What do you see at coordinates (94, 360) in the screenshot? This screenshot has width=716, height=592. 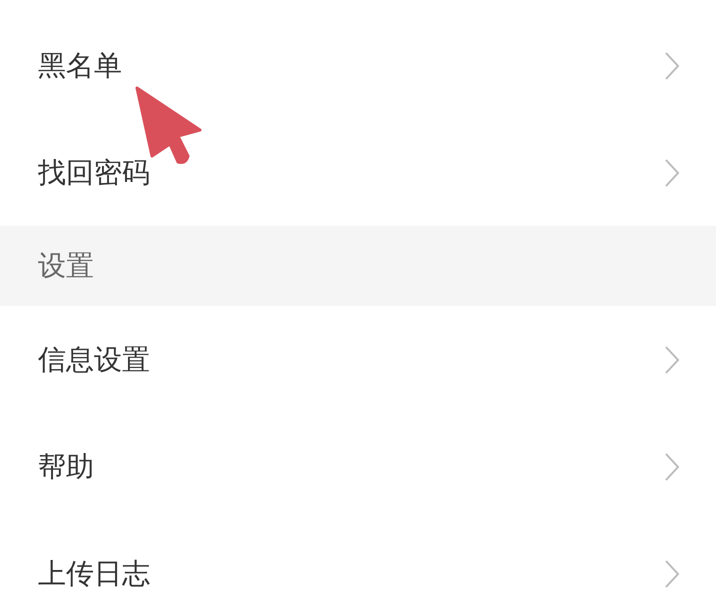 I see `row-label: 信息设置` at bounding box center [94, 360].